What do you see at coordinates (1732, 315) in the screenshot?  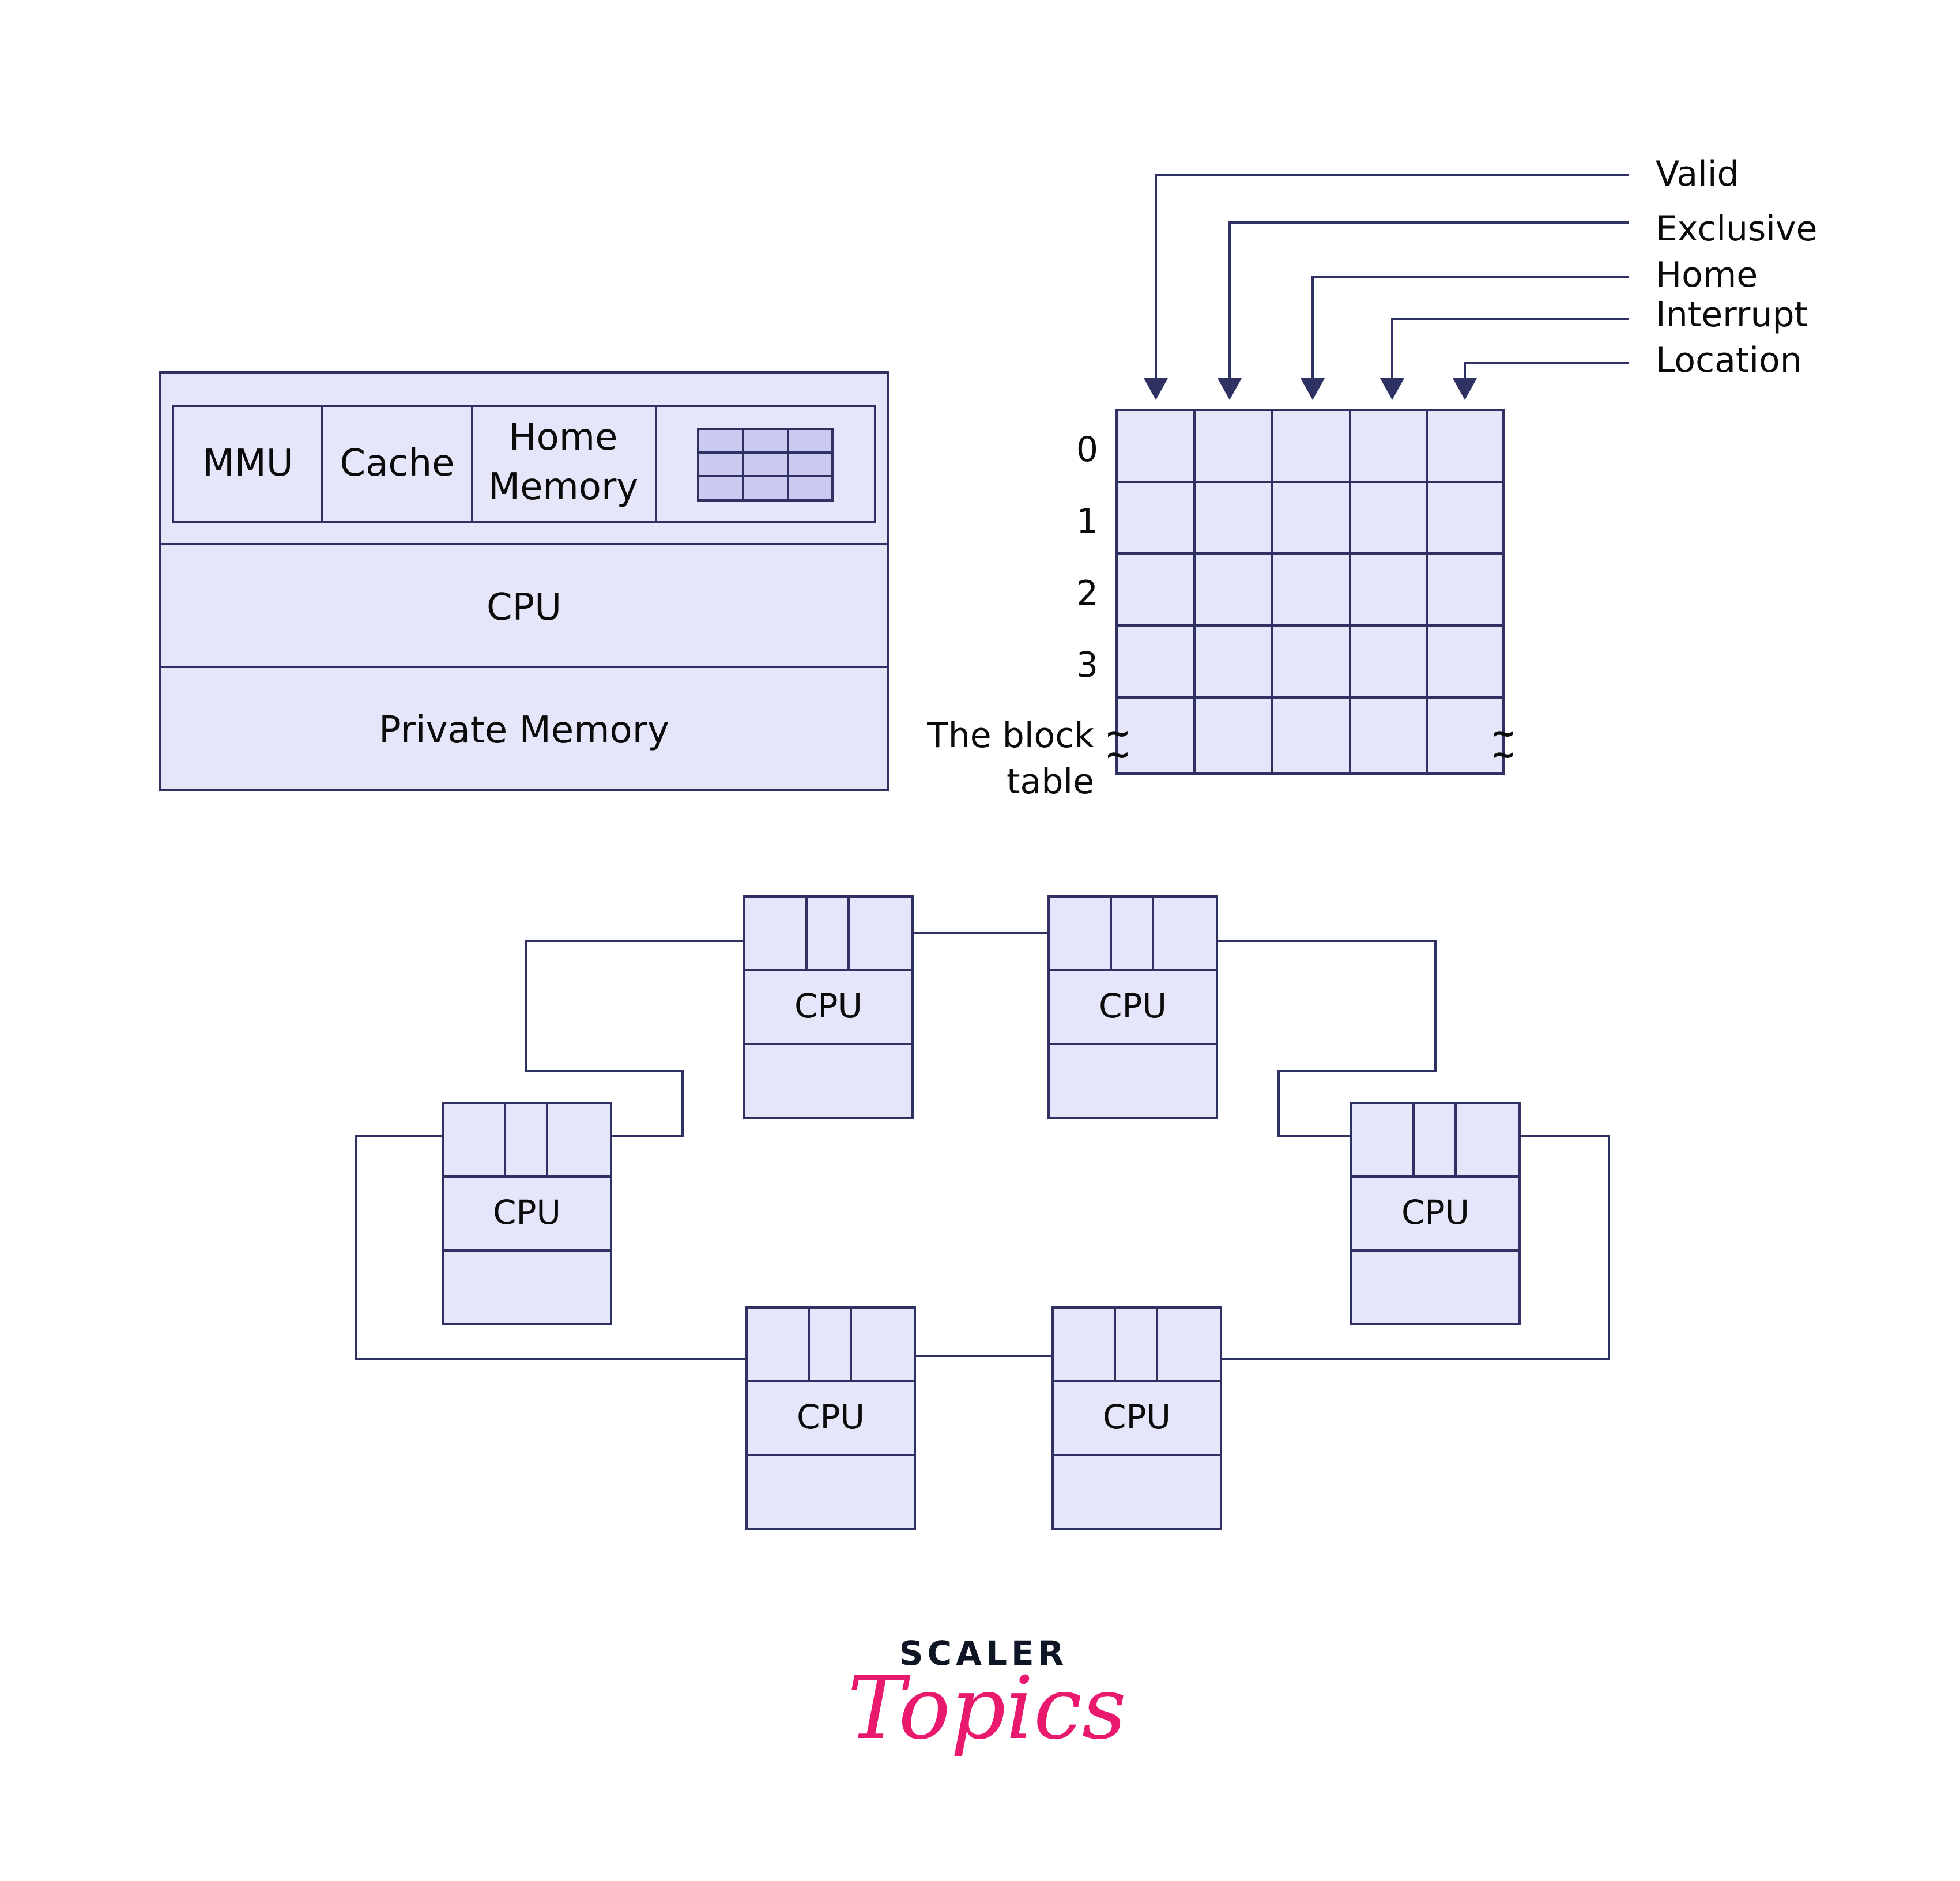 I see `field-label: Interrupt` at bounding box center [1732, 315].